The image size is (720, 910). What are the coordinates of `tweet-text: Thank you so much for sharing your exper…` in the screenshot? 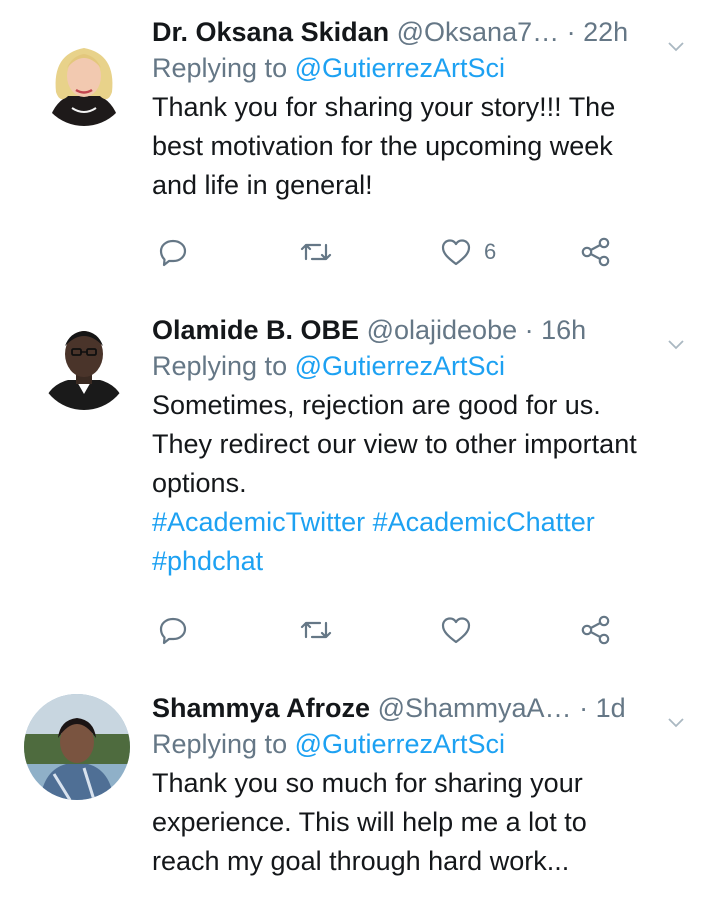 It's located at (369, 822).